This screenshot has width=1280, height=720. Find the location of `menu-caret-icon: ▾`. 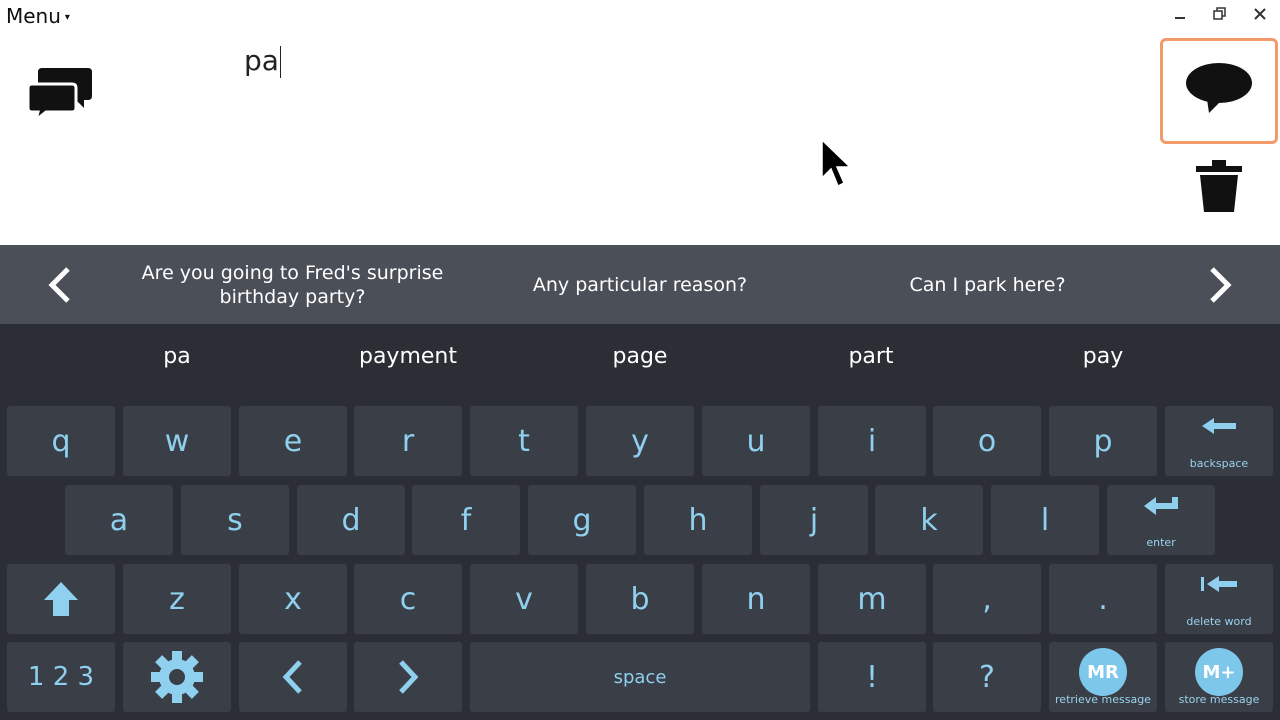

menu-caret-icon: ▾ is located at coordinates (67, 17).